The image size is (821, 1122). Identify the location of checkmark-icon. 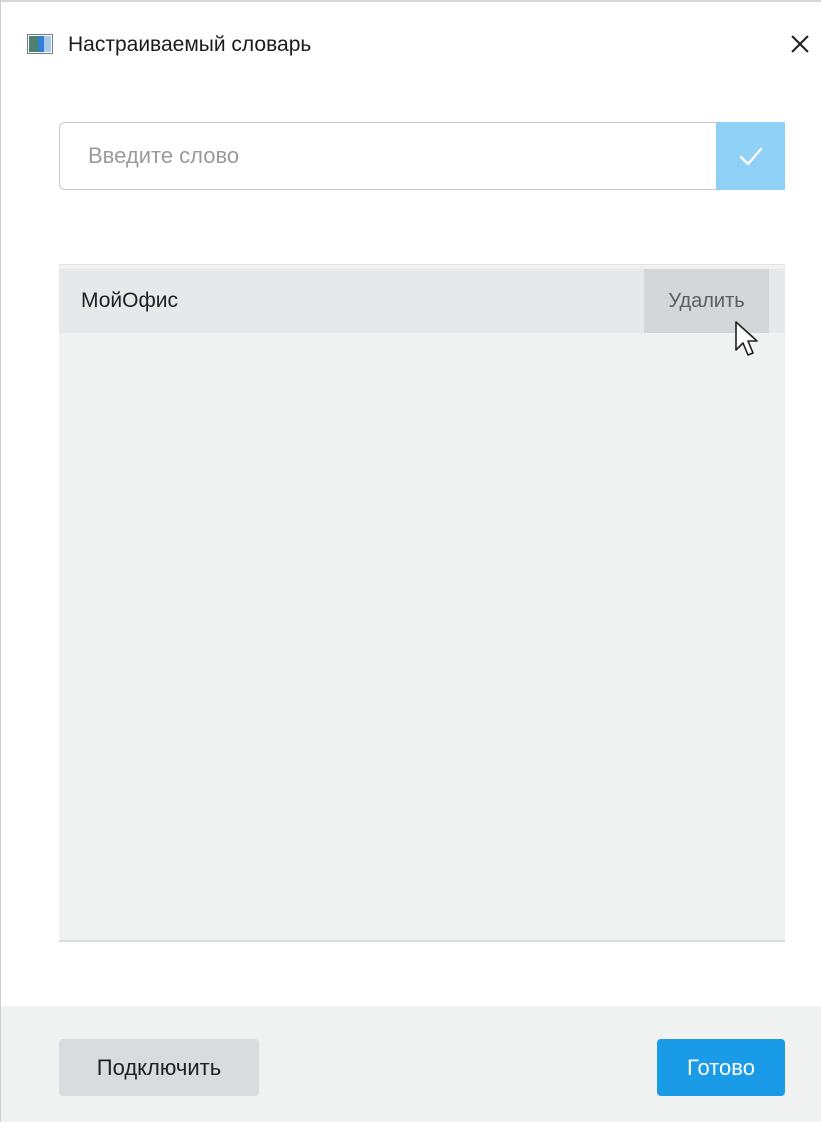
(751, 156).